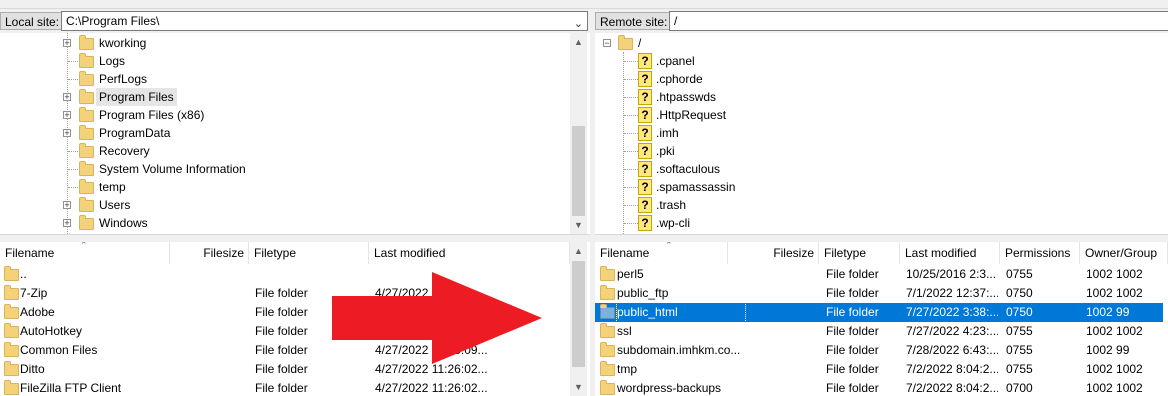 This screenshot has width=1168, height=396. I want to click on local-tree-item: PerfLogs, so click(123, 79).